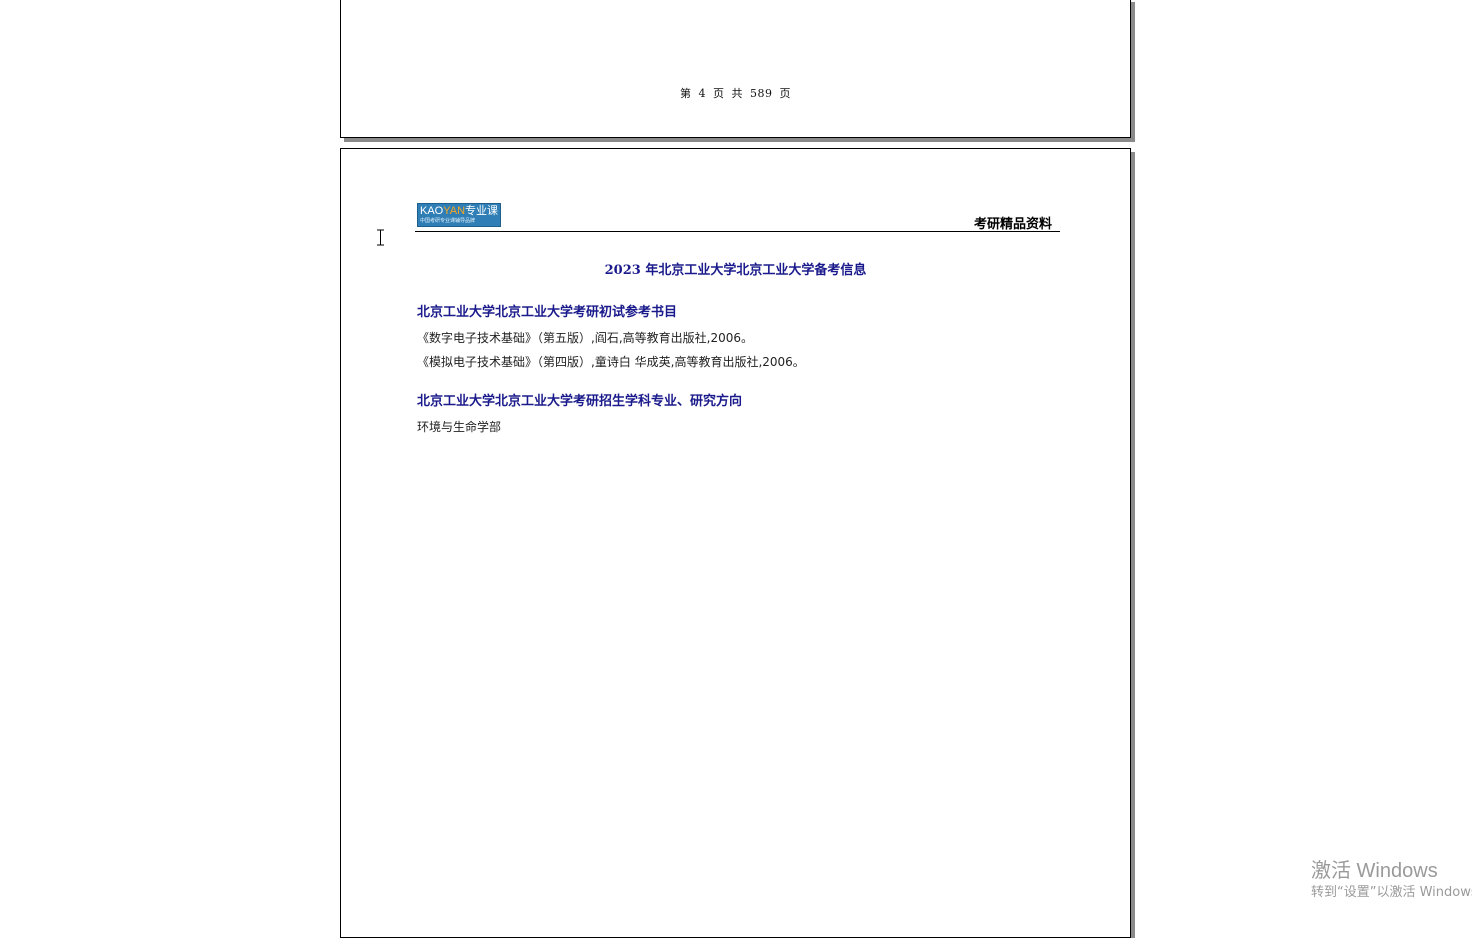 Image resolution: width=1472 pixels, height=938 pixels. What do you see at coordinates (448, 221) in the screenshot?
I see `logo-tagline: 中国考研专业课辅导品牌` at bounding box center [448, 221].